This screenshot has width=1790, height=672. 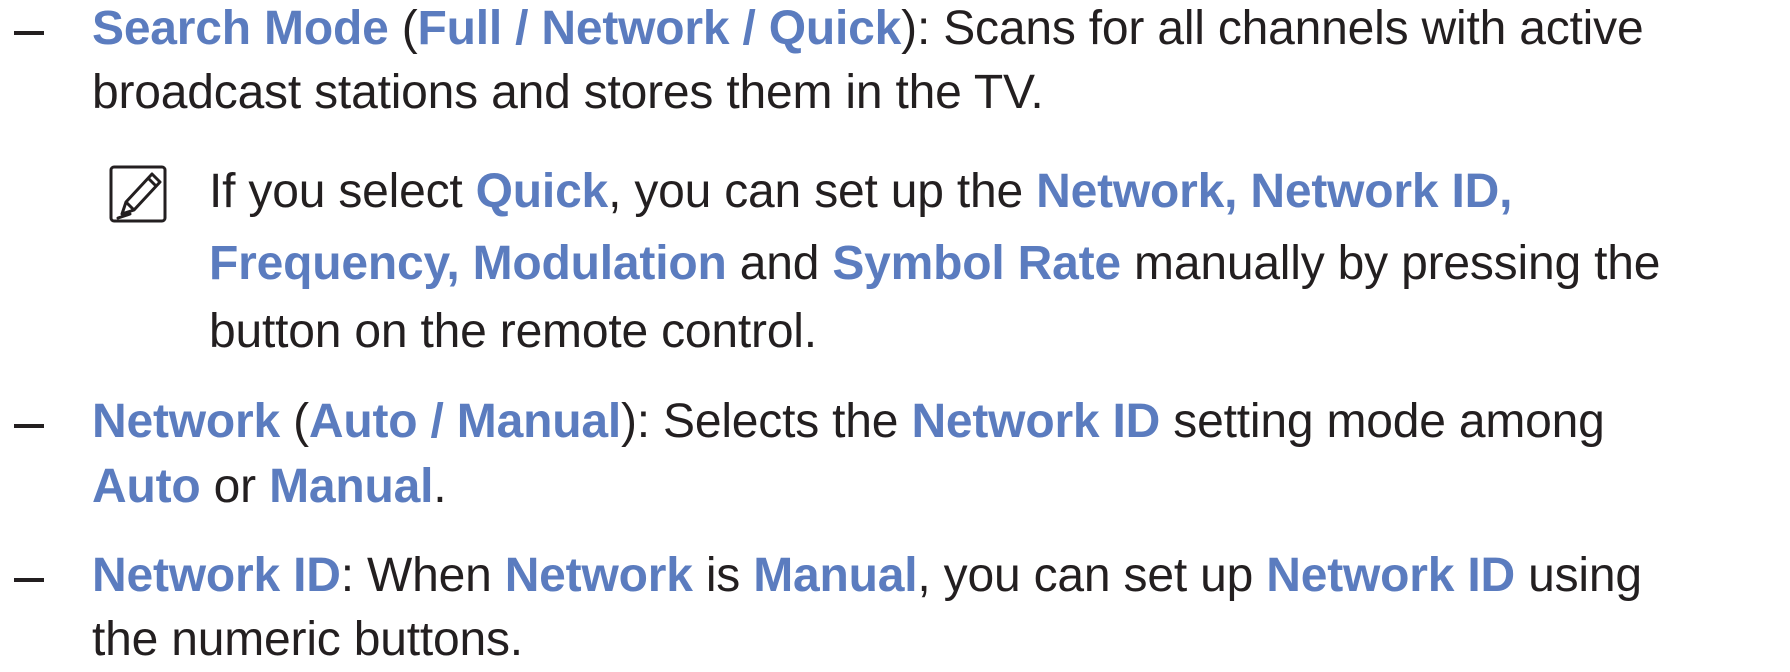 I want to click on text-run: ): Scans for all channels with active, so click(x=1272, y=28).